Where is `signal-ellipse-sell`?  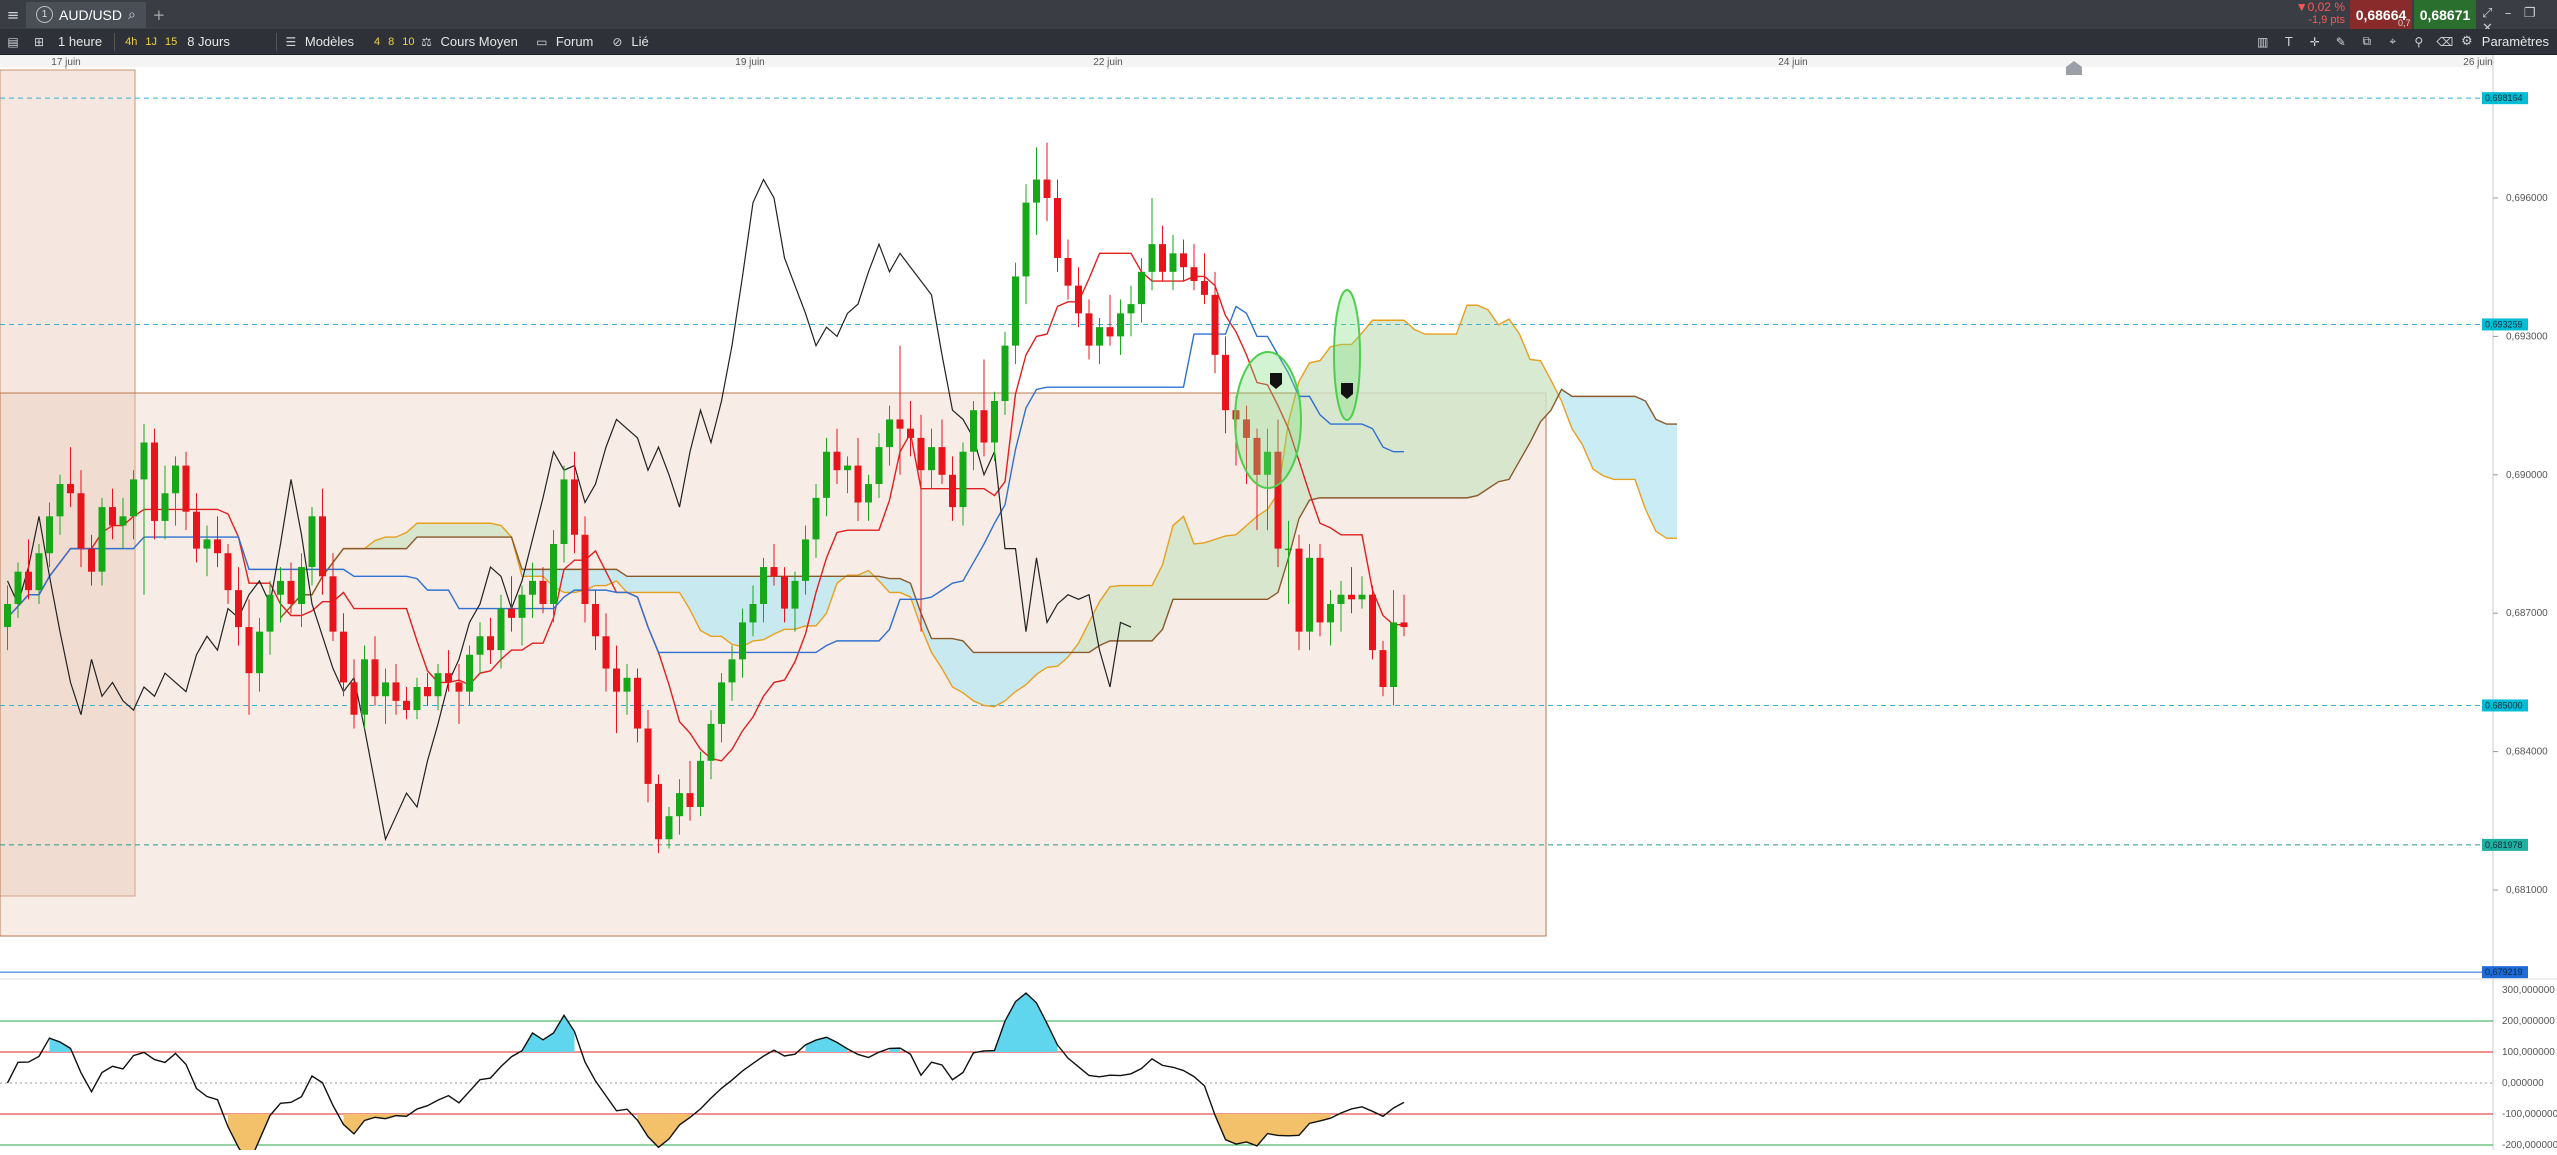 signal-ellipse-sell is located at coordinates (1268, 420).